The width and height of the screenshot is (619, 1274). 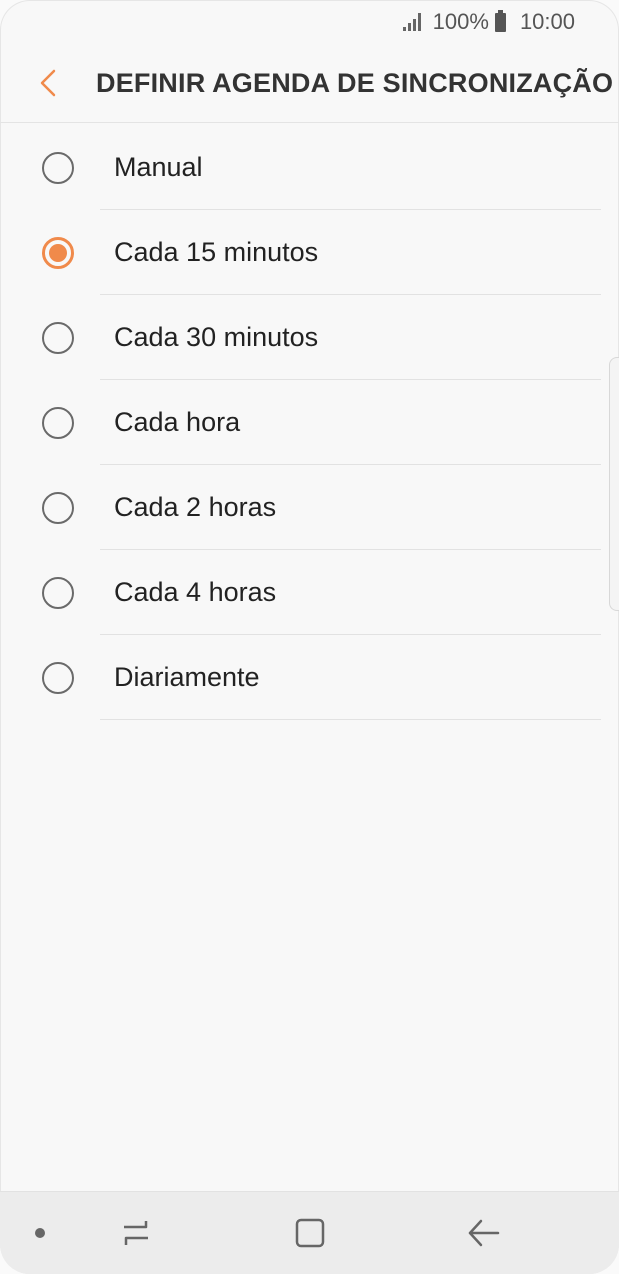 I want to click on option-every-30-minutes: Cada 30 minutos, so click(x=309, y=337).